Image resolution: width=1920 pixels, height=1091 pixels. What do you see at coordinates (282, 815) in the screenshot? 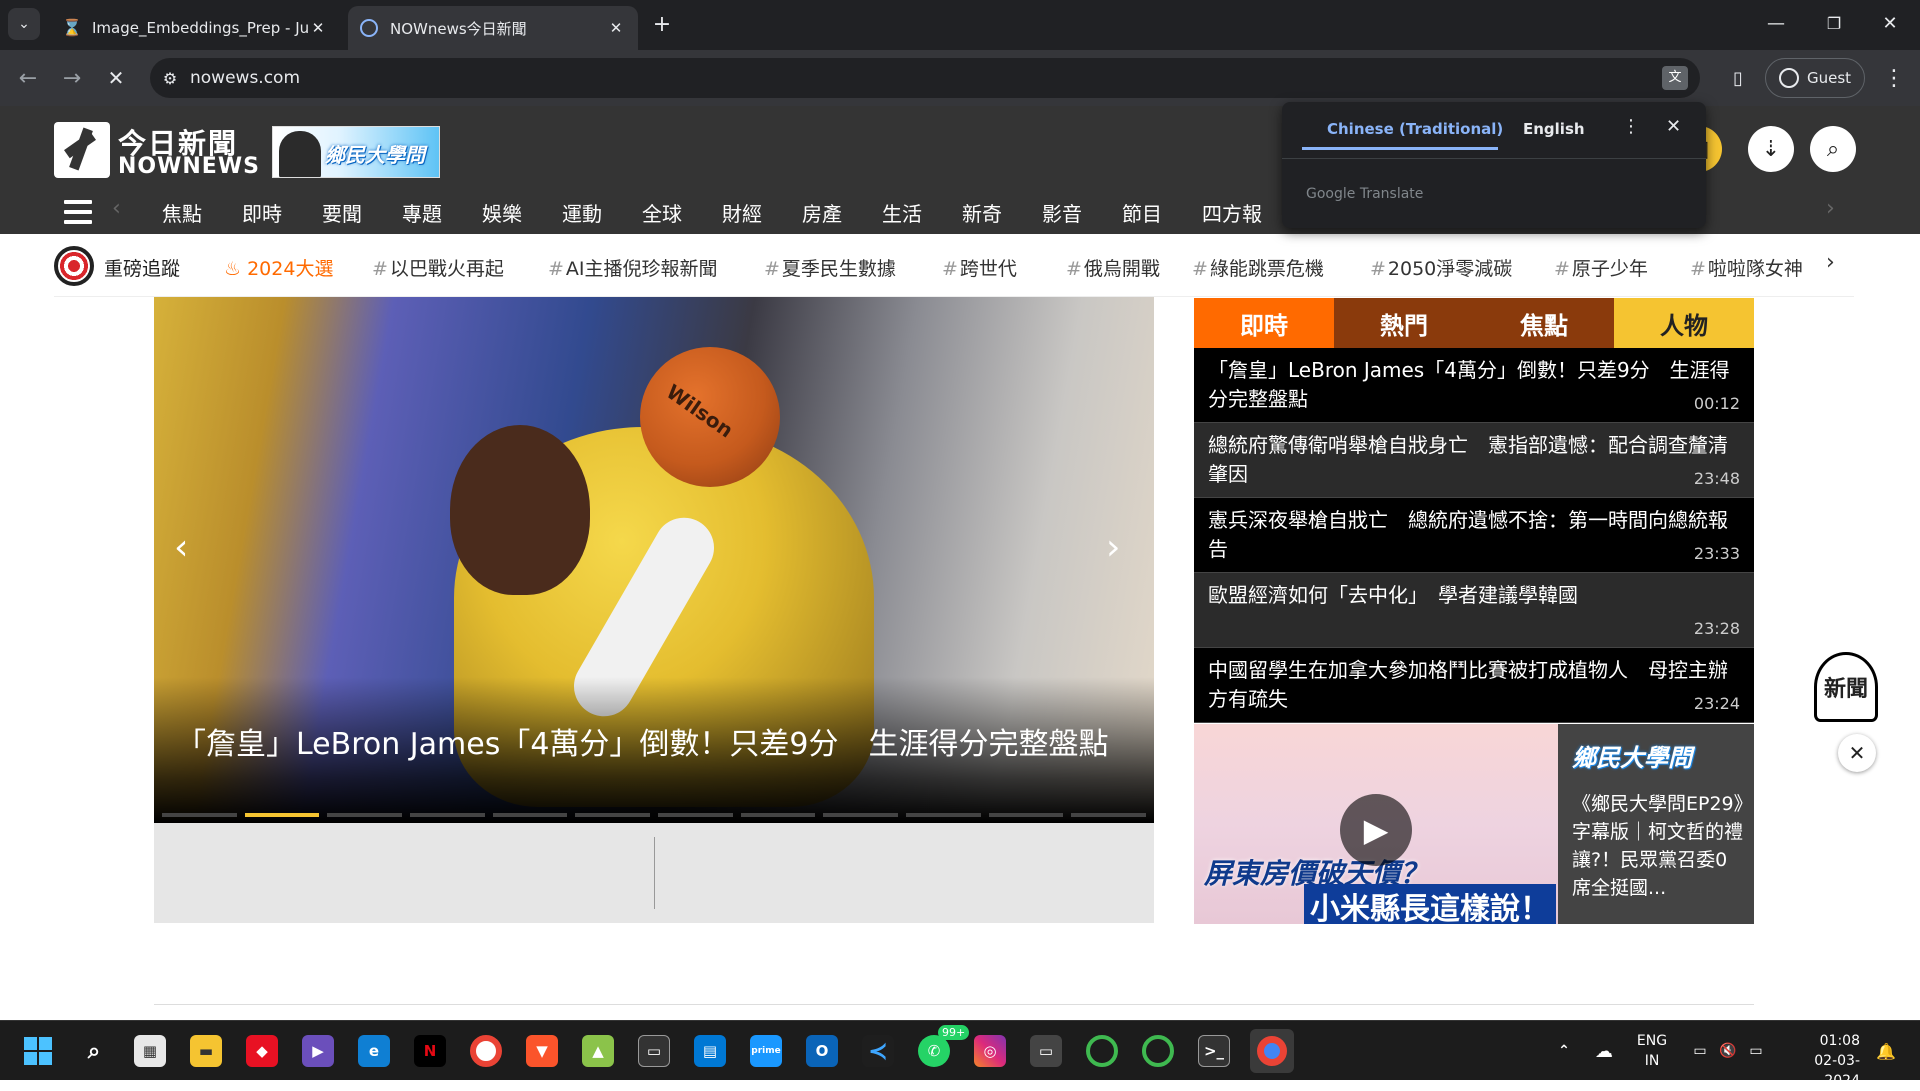
I see `carousel-dot-active` at bounding box center [282, 815].